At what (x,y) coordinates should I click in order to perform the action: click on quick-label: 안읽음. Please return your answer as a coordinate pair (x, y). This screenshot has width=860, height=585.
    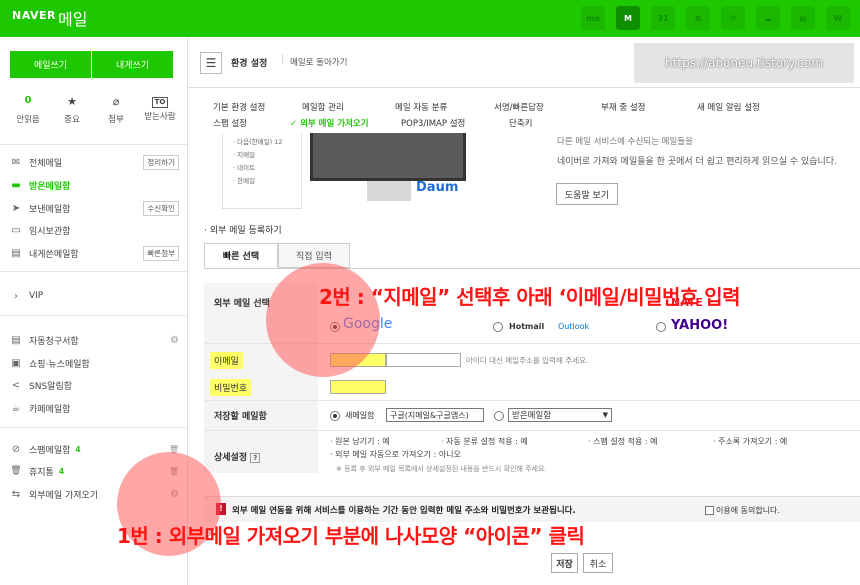
    Looking at the image, I should click on (28, 120).